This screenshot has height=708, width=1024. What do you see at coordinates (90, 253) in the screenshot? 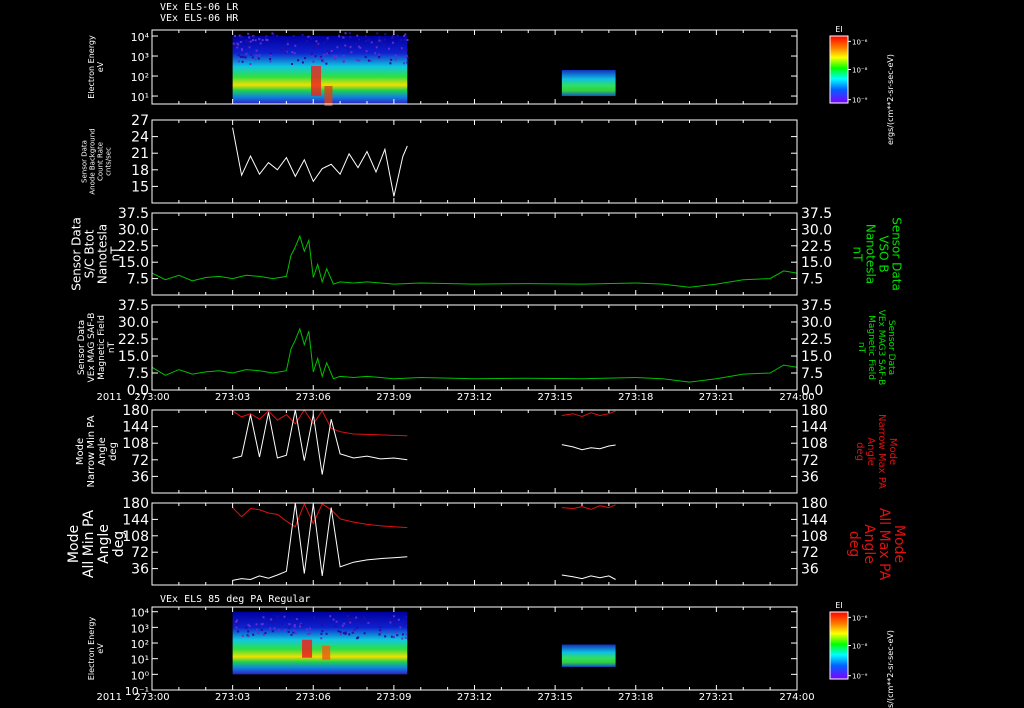
I see `ylabel-line: S/C Btot` at bounding box center [90, 253].